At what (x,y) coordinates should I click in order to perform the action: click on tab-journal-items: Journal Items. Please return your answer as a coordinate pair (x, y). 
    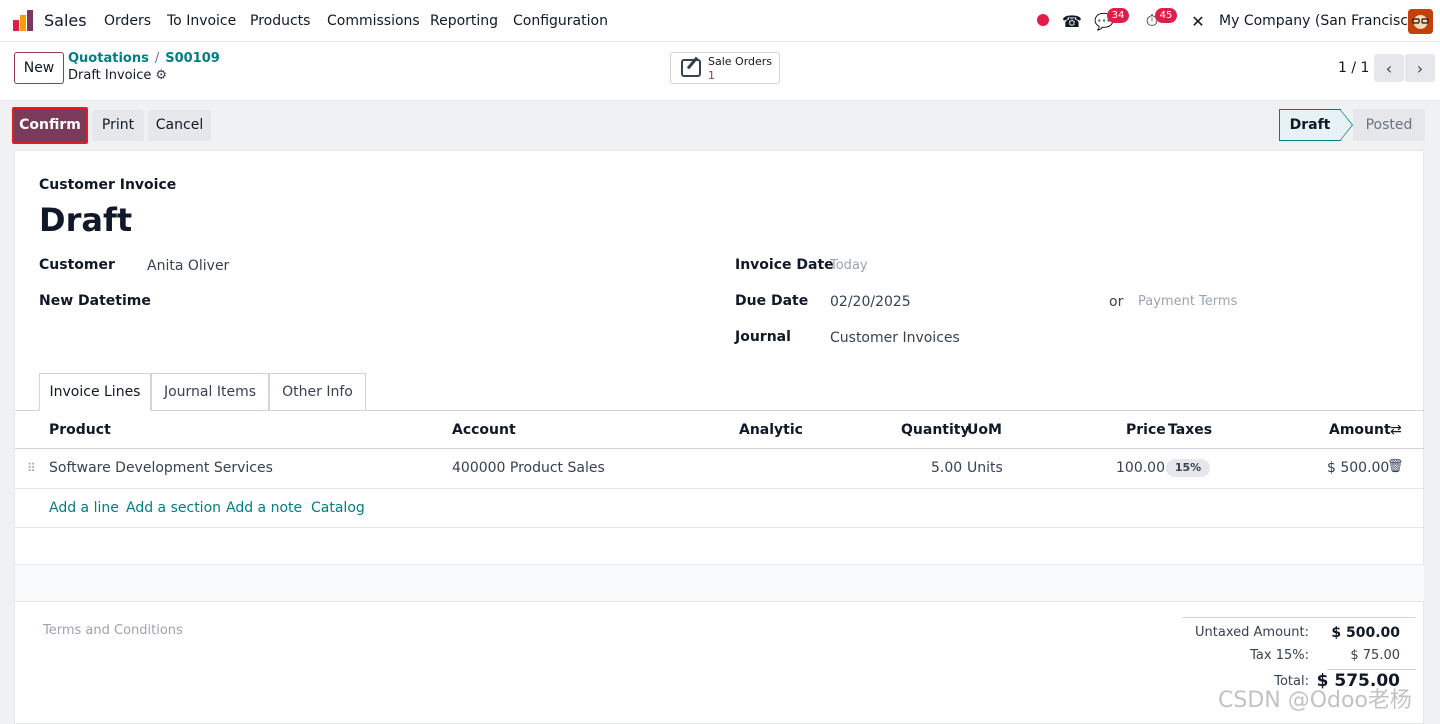
    Looking at the image, I should click on (210, 392).